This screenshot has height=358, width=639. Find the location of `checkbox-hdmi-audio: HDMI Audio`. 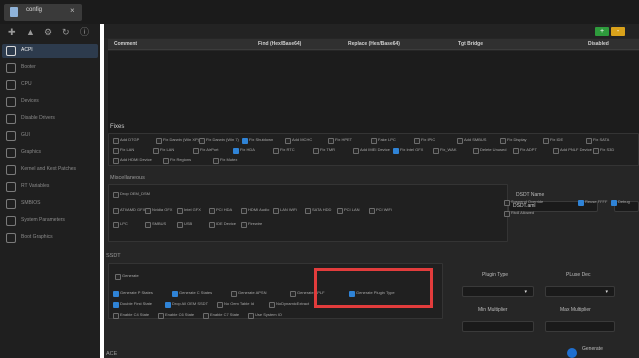

checkbox-hdmi-audio: HDMI Audio is located at coordinates (255, 210).